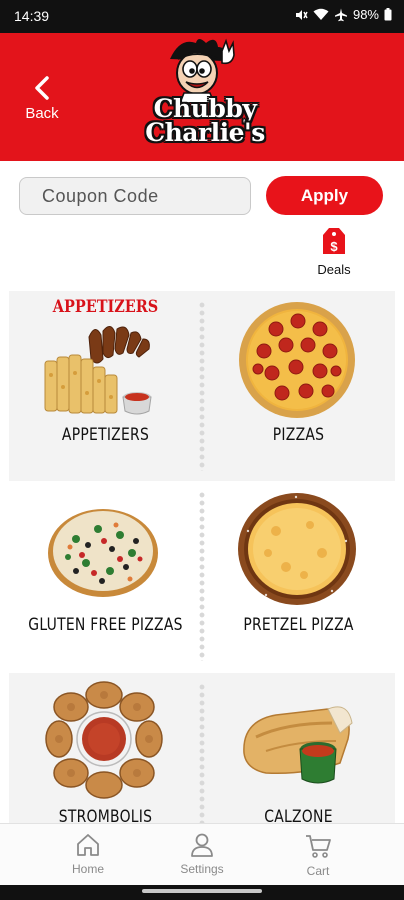 This screenshot has height=900, width=404. Describe the element at coordinates (105, 815) in the screenshot. I see `category-label: STROMBOLIS` at that location.